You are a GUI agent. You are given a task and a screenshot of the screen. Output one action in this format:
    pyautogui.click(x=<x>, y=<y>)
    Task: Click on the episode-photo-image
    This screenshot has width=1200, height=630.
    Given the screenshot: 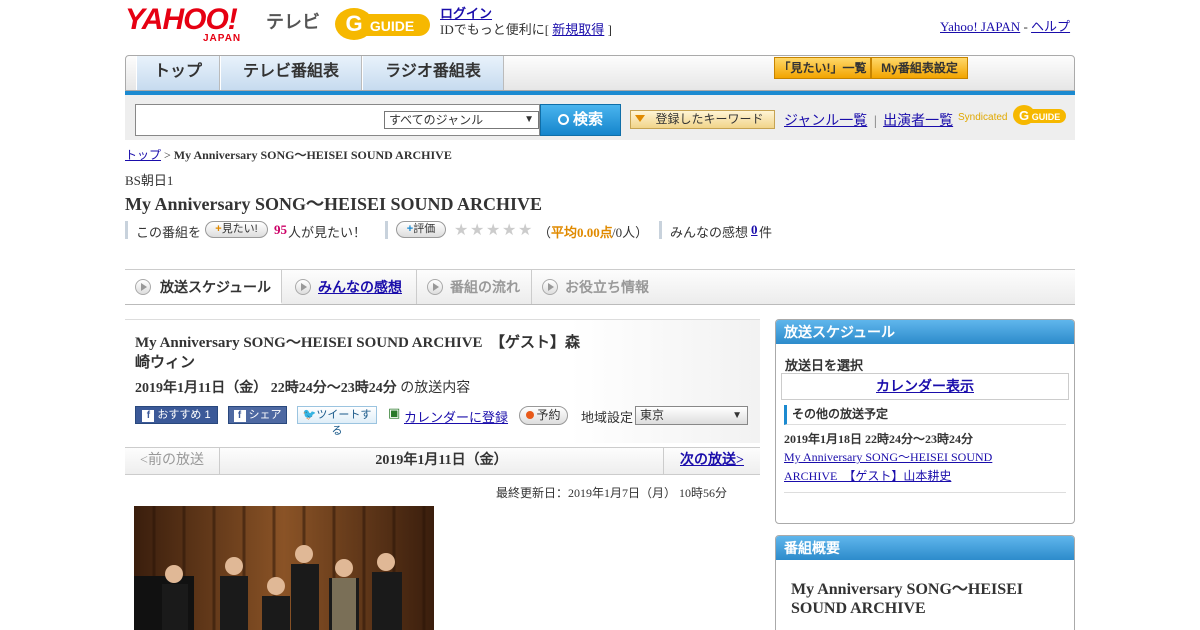 What is the action you would take?
    pyautogui.click(x=284, y=568)
    